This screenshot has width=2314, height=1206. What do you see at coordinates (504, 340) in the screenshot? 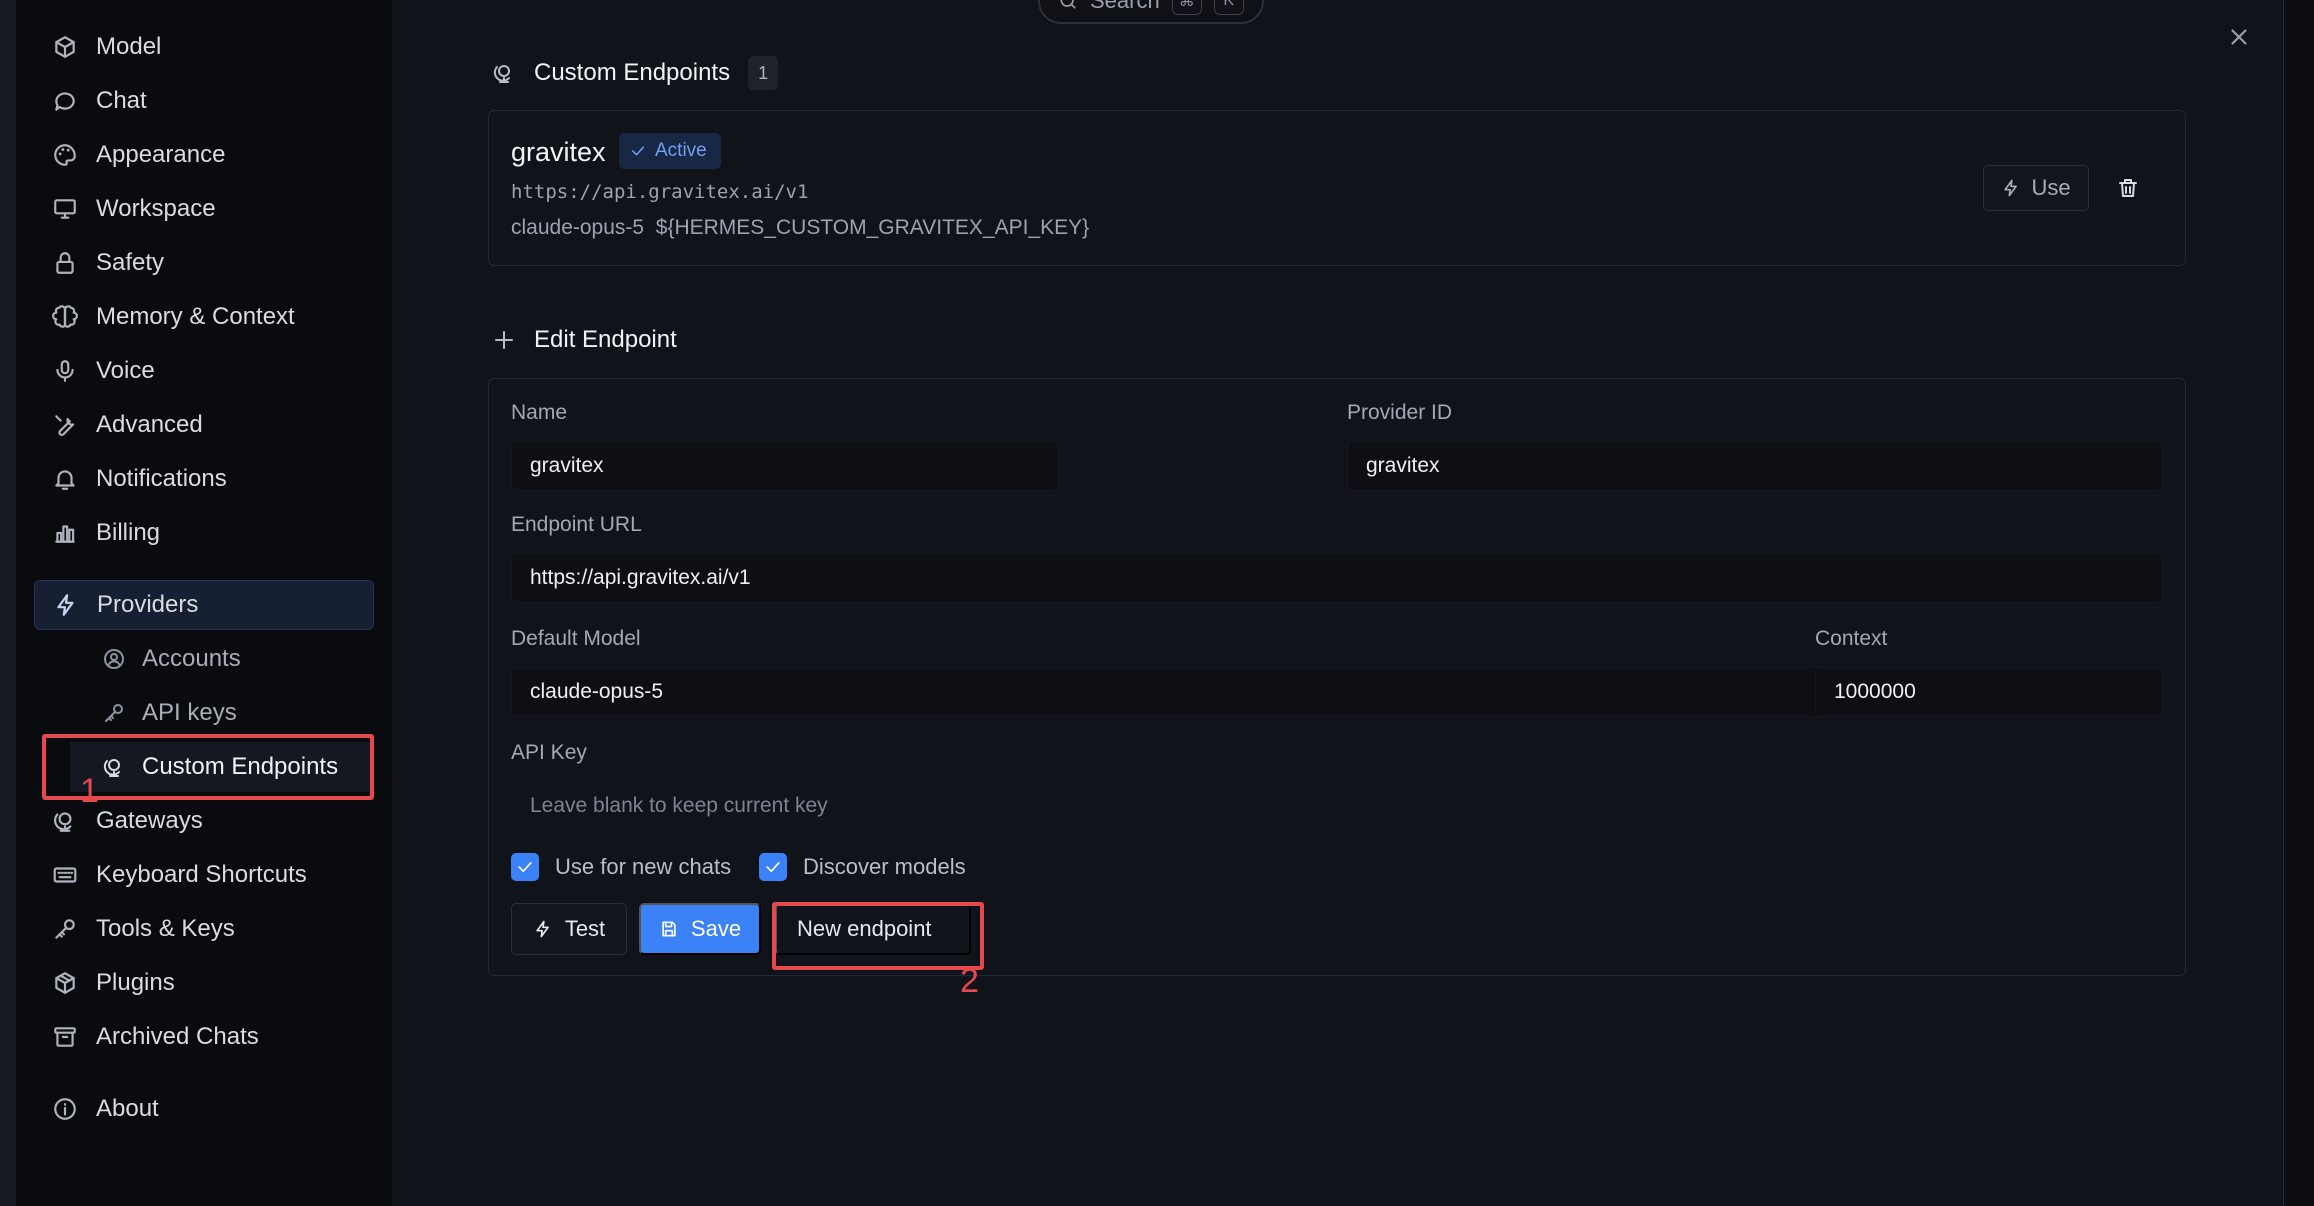
I see `plus-icon` at bounding box center [504, 340].